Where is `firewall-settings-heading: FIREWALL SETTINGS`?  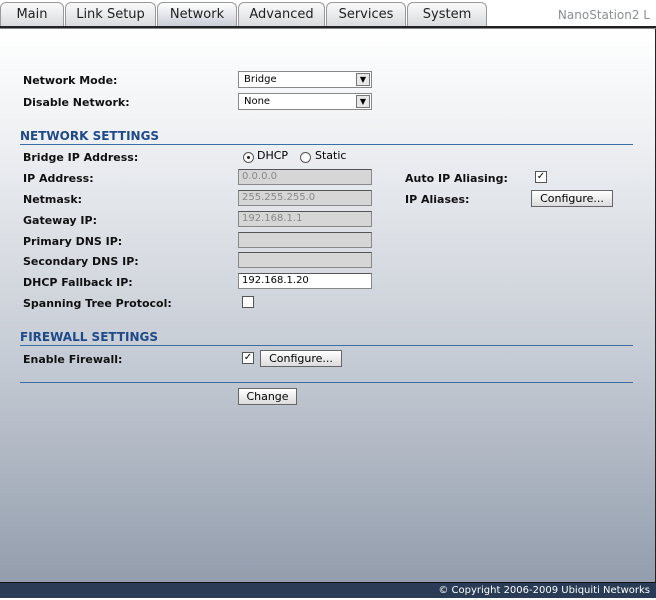
firewall-settings-heading: FIREWALL SETTINGS is located at coordinates (326, 338).